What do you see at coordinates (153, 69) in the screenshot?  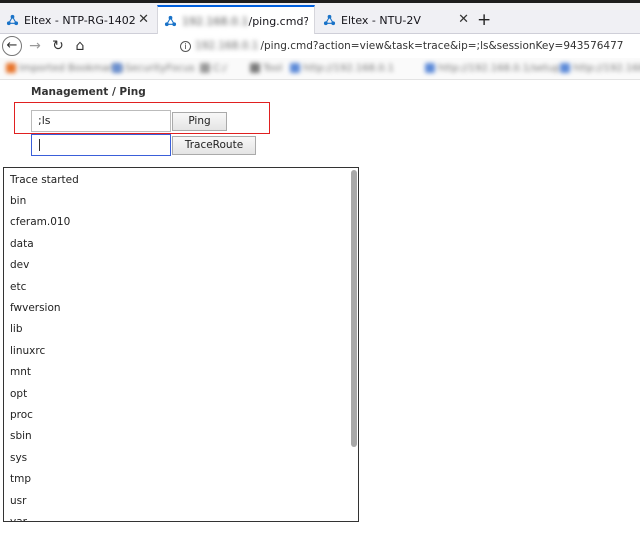 I see `bookmark-item: SecurityFocus` at bounding box center [153, 69].